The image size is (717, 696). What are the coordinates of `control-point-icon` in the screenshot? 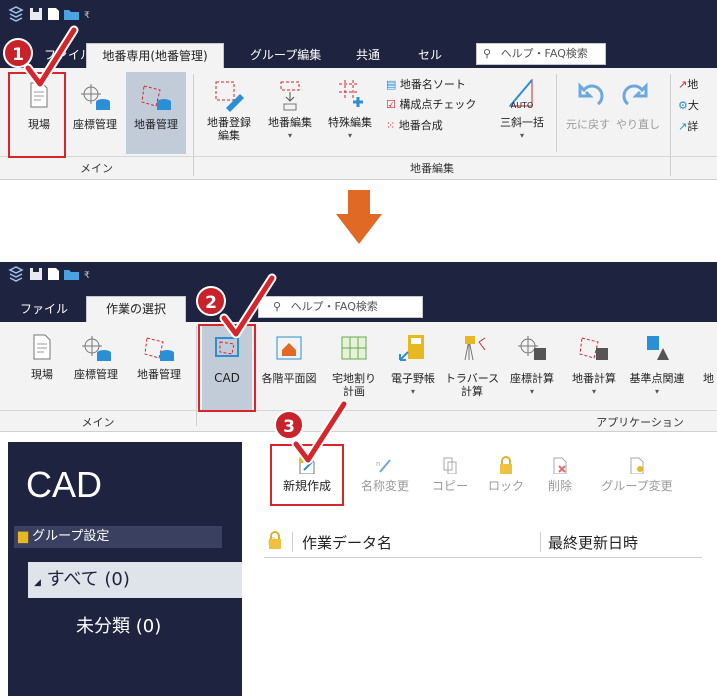 It's located at (658, 348).